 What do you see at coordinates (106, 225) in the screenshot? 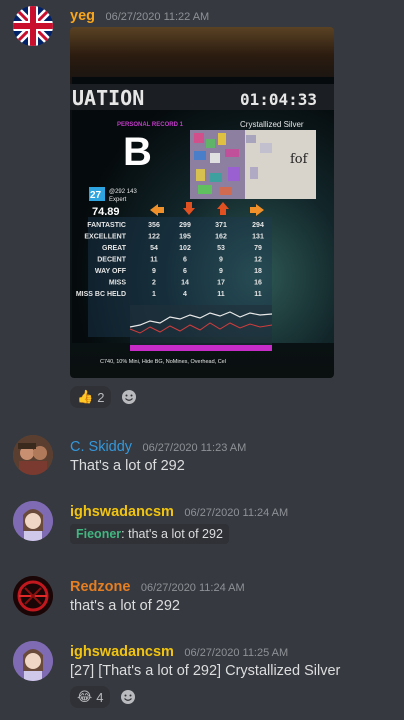
I see `judgement-label: FANTASTIC` at bounding box center [106, 225].